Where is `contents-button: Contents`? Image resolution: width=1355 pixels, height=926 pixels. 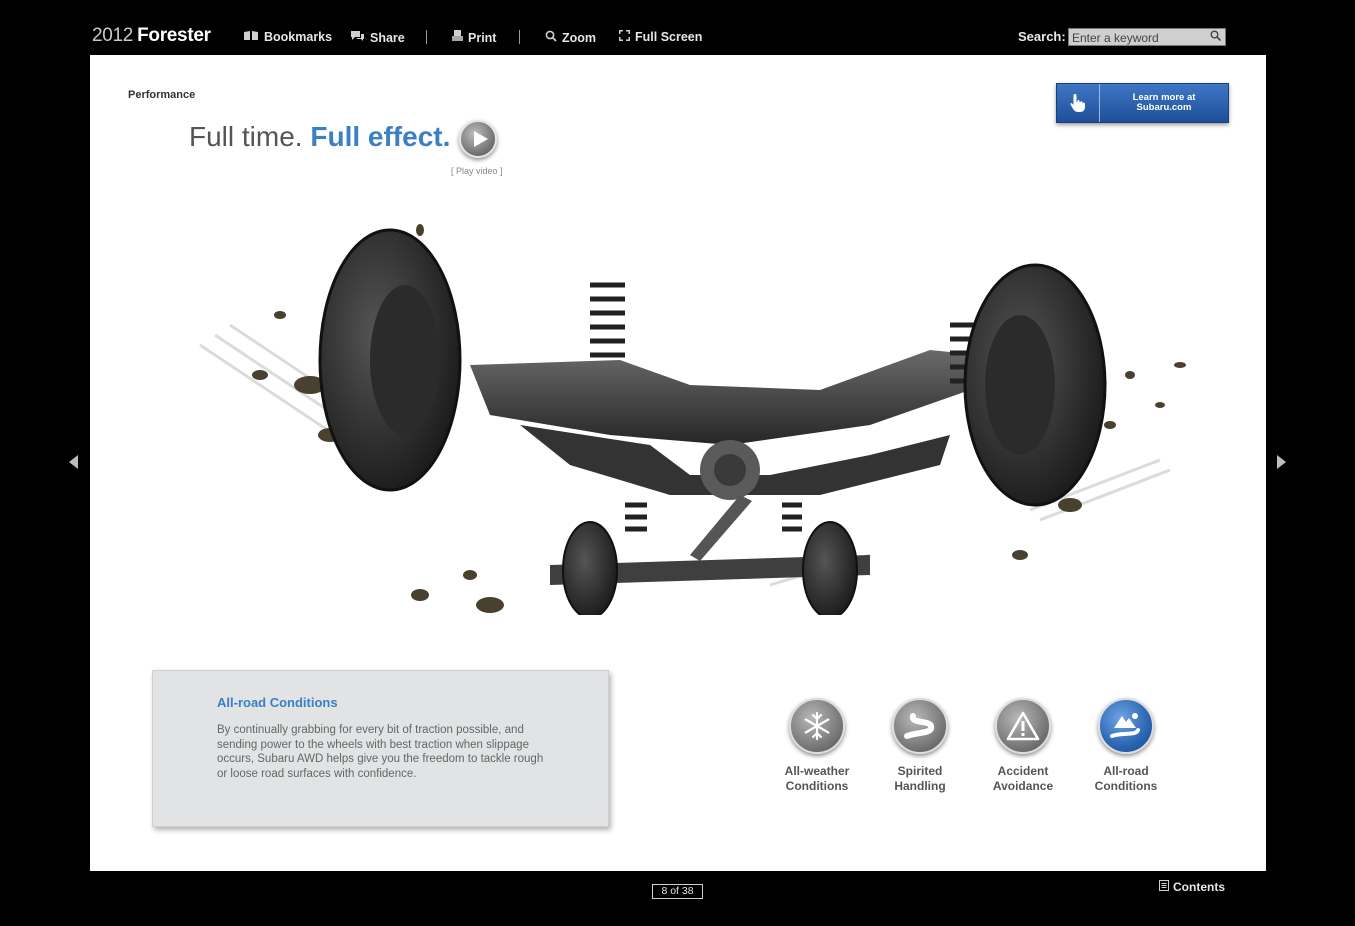
contents-button: Contents is located at coordinates (1192, 887).